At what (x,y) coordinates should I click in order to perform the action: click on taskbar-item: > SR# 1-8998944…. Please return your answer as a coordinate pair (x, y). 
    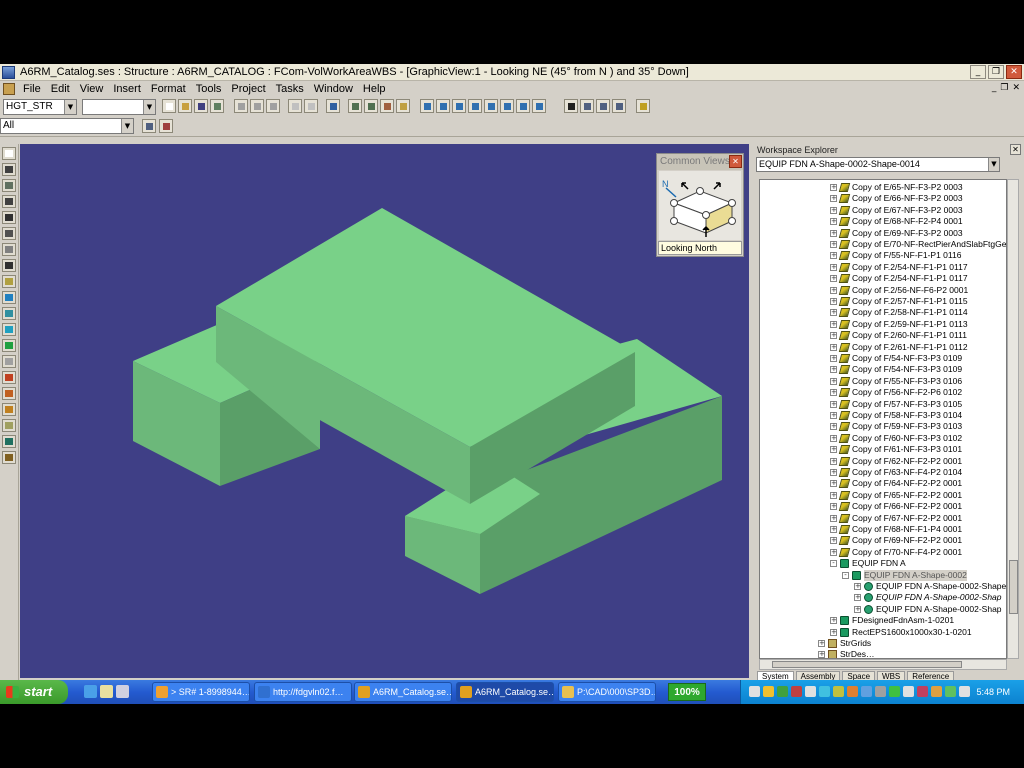
    Looking at the image, I should click on (201, 692).